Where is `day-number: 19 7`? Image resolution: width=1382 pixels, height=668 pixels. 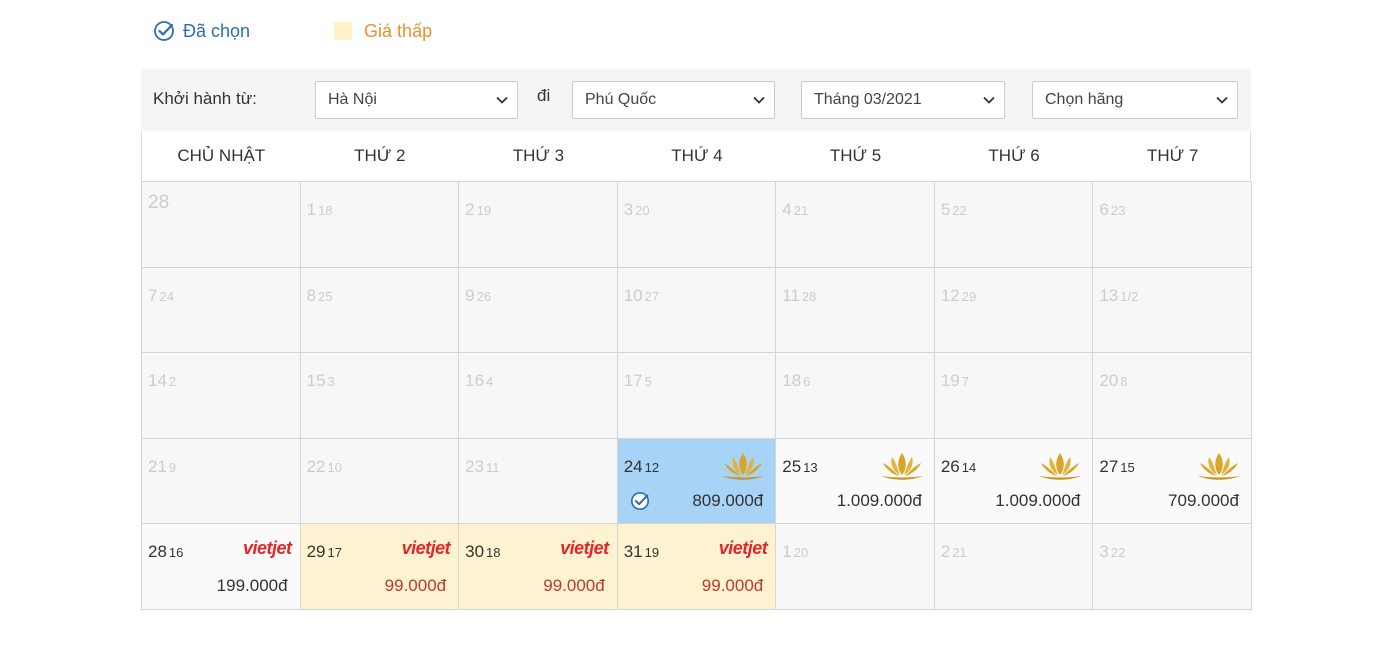
day-number: 19 7 is located at coordinates (954, 381).